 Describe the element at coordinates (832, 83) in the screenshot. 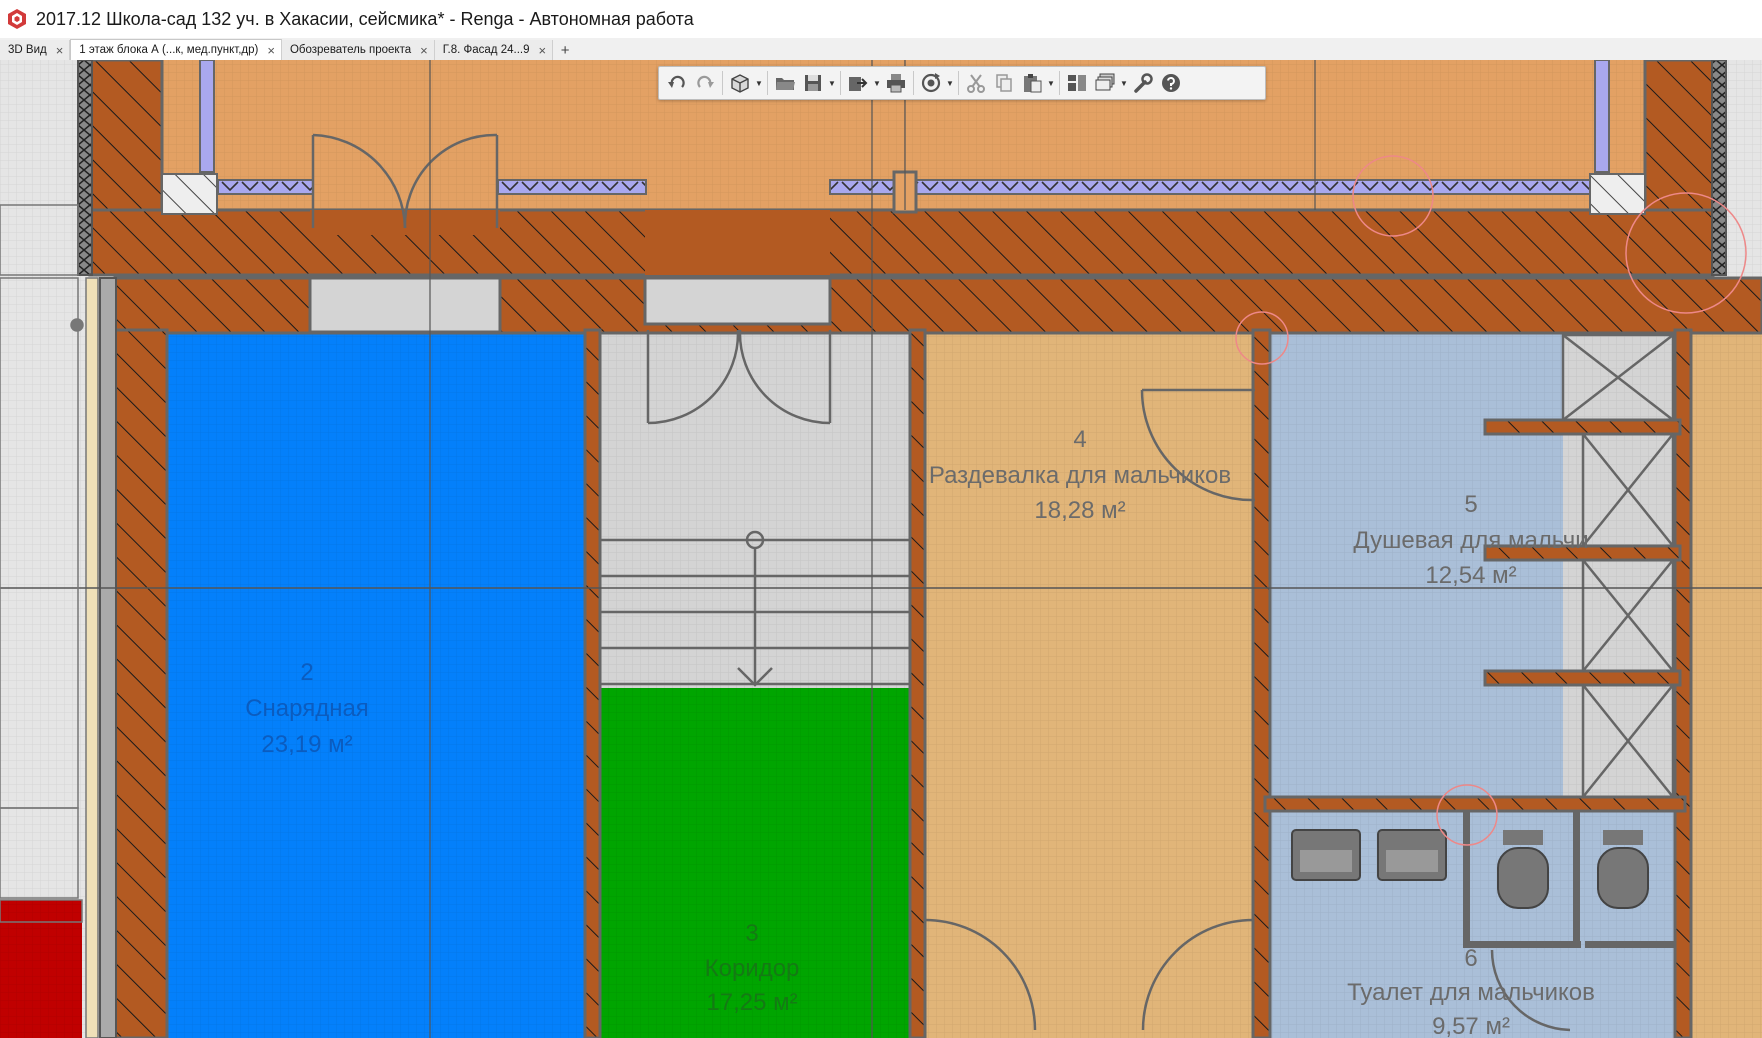

I see `save-dropdown: ▼` at that location.